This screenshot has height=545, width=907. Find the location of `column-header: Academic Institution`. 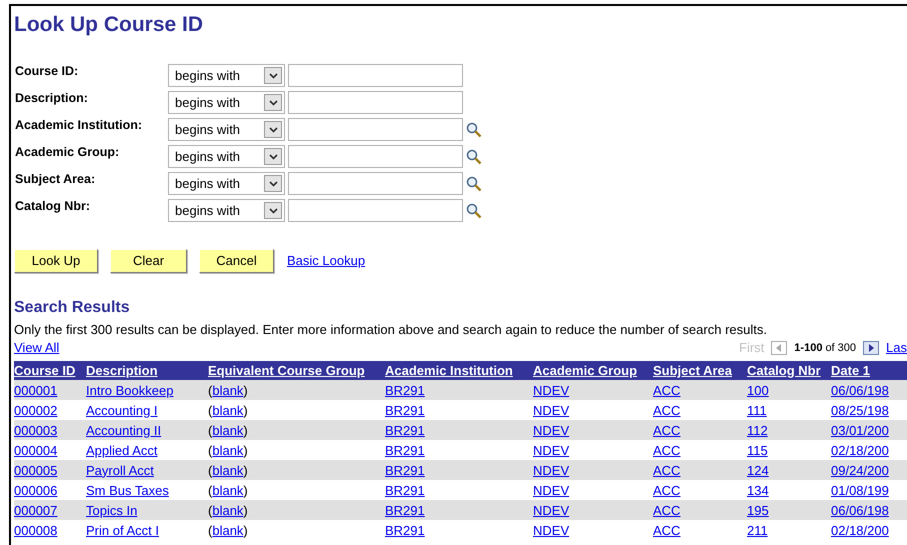

column-header: Academic Institution is located at coordinates (449, 370).